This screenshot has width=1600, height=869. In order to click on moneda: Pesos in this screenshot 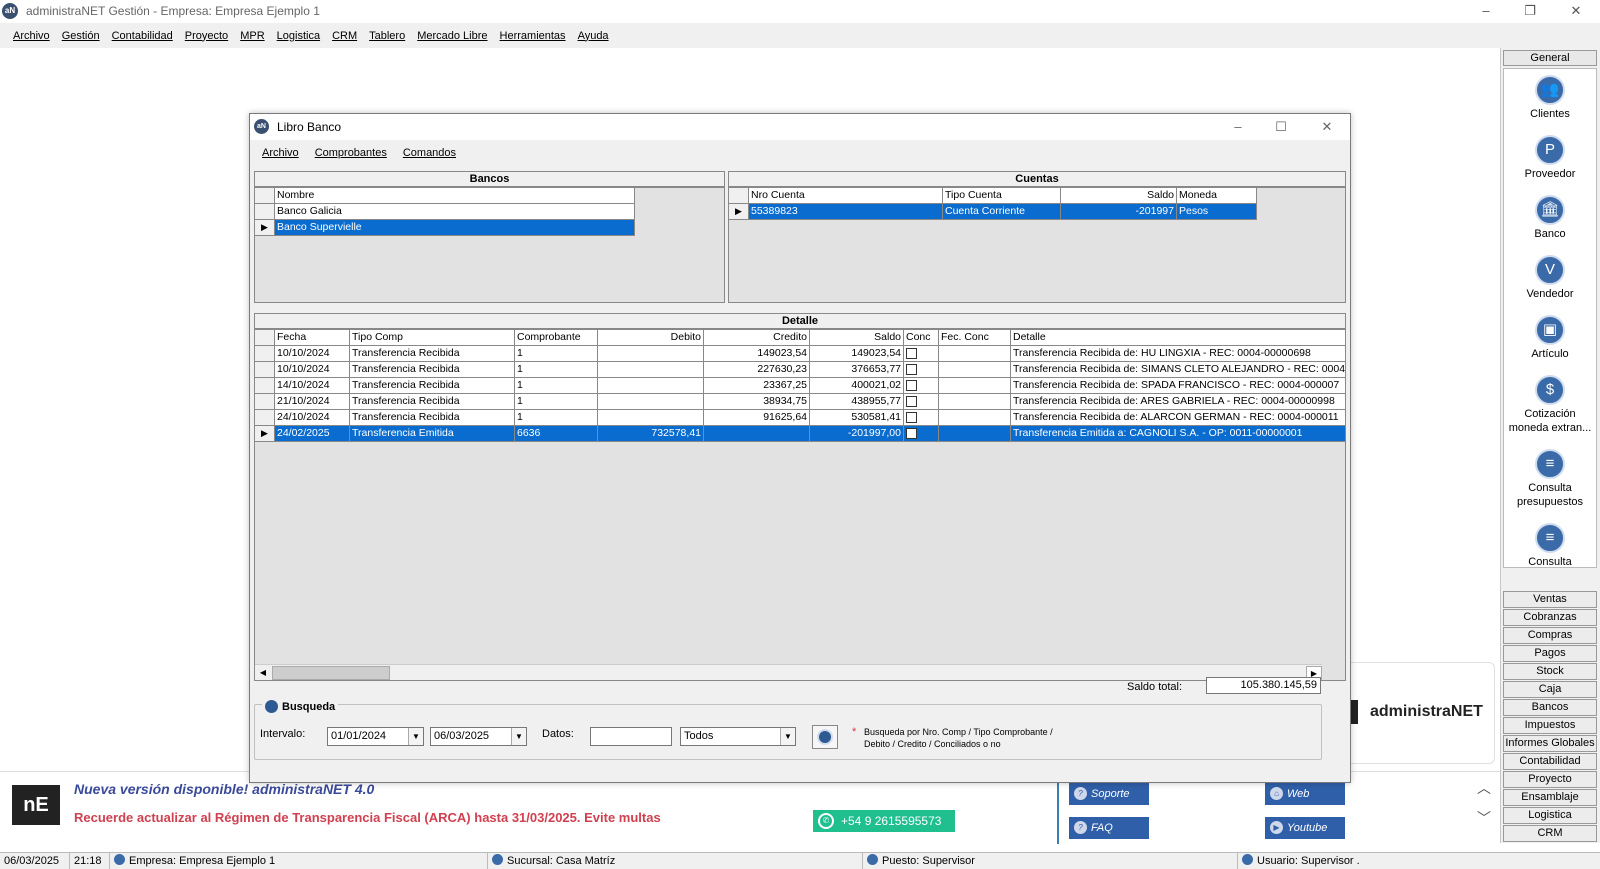, I will do `click(1217, 212)`.